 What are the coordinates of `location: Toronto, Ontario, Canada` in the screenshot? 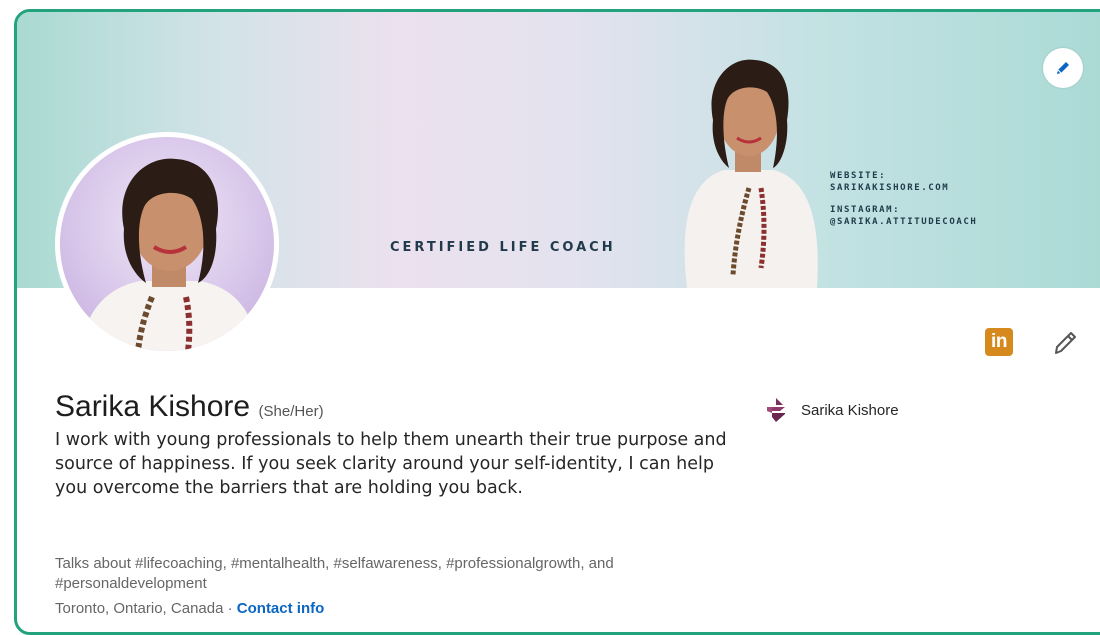 It's located at (139, 608).